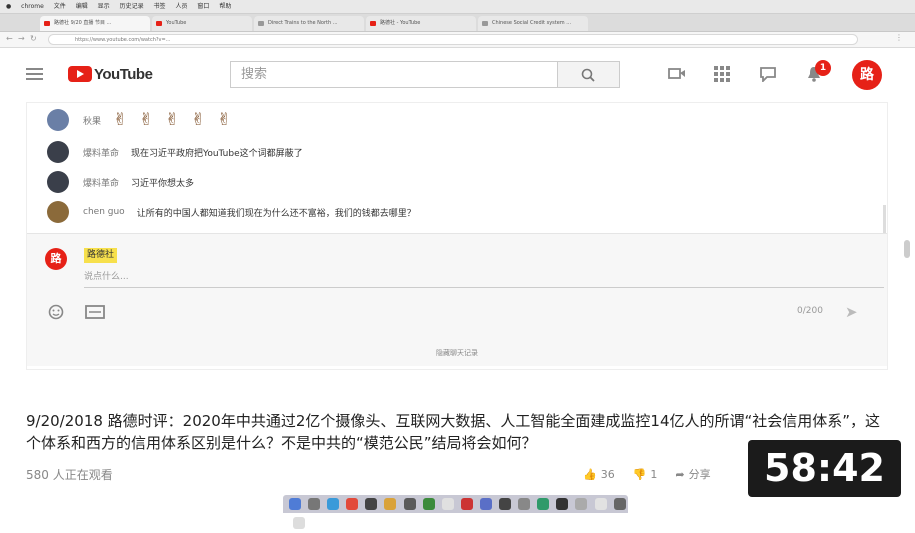 The height and width of the screenshot is (533, 915). What do you see at coordinates (884, 219) in the screenshot?
I see `chat-scrollbar` at bounding box center [884, 219].